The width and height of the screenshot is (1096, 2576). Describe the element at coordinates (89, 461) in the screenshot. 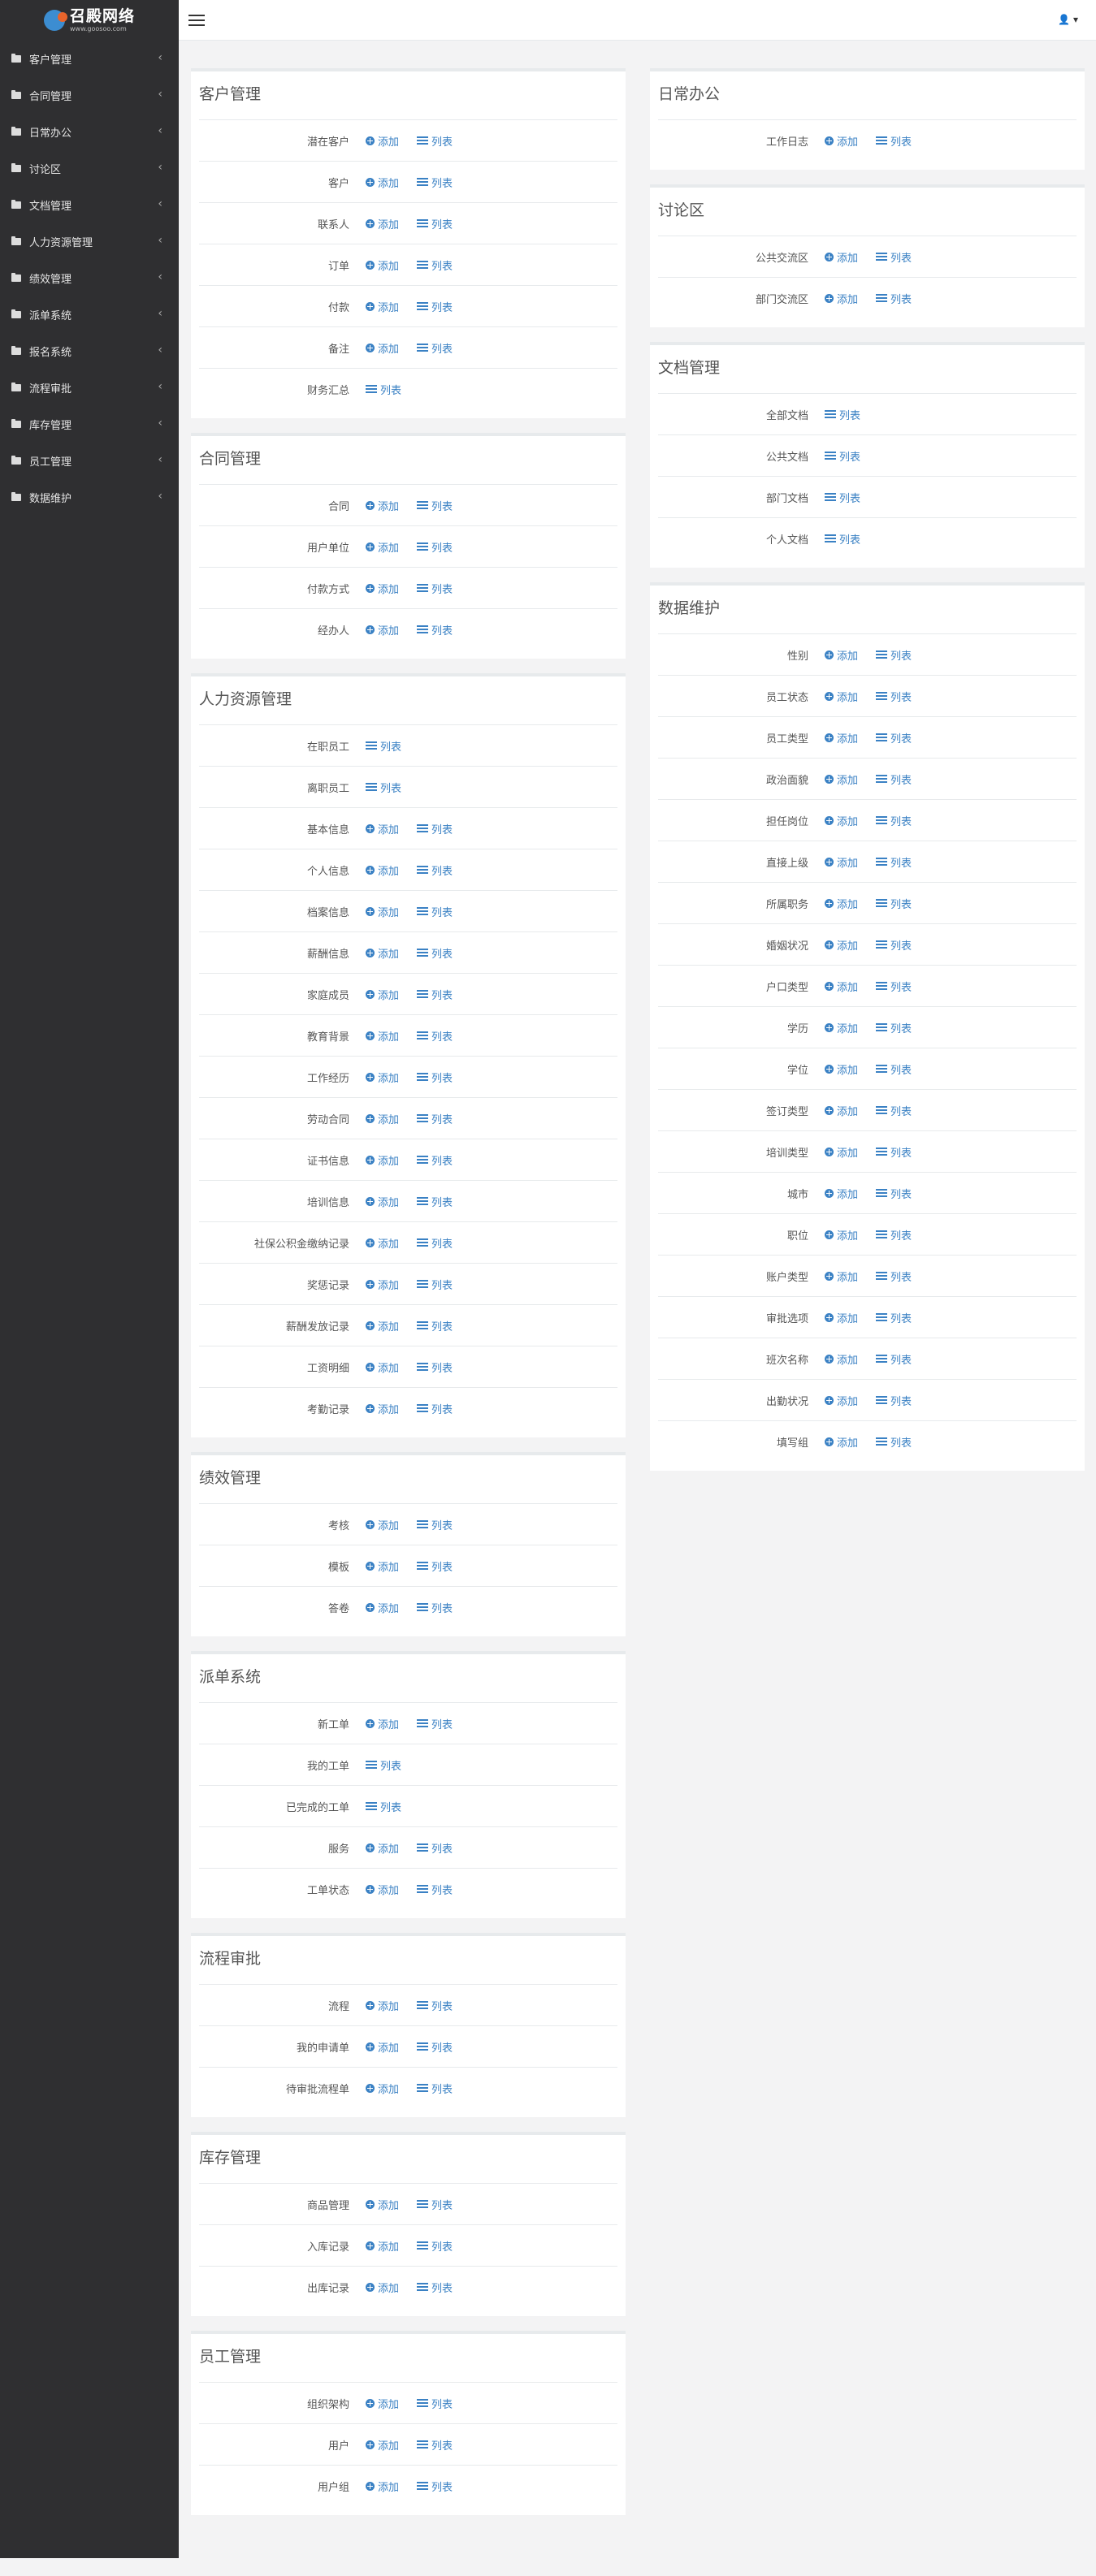

I see `sidebar-item: 员工管理 ‹` at that location.